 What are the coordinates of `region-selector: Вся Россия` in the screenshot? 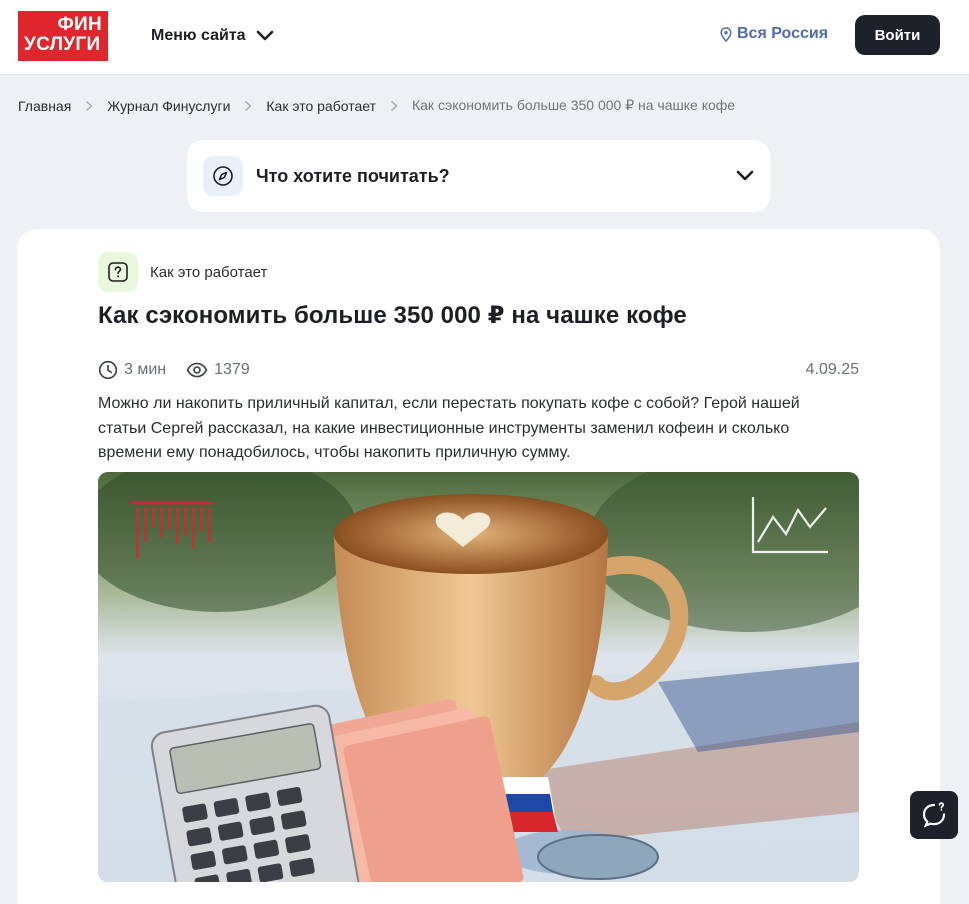 It's located at (774, 34).